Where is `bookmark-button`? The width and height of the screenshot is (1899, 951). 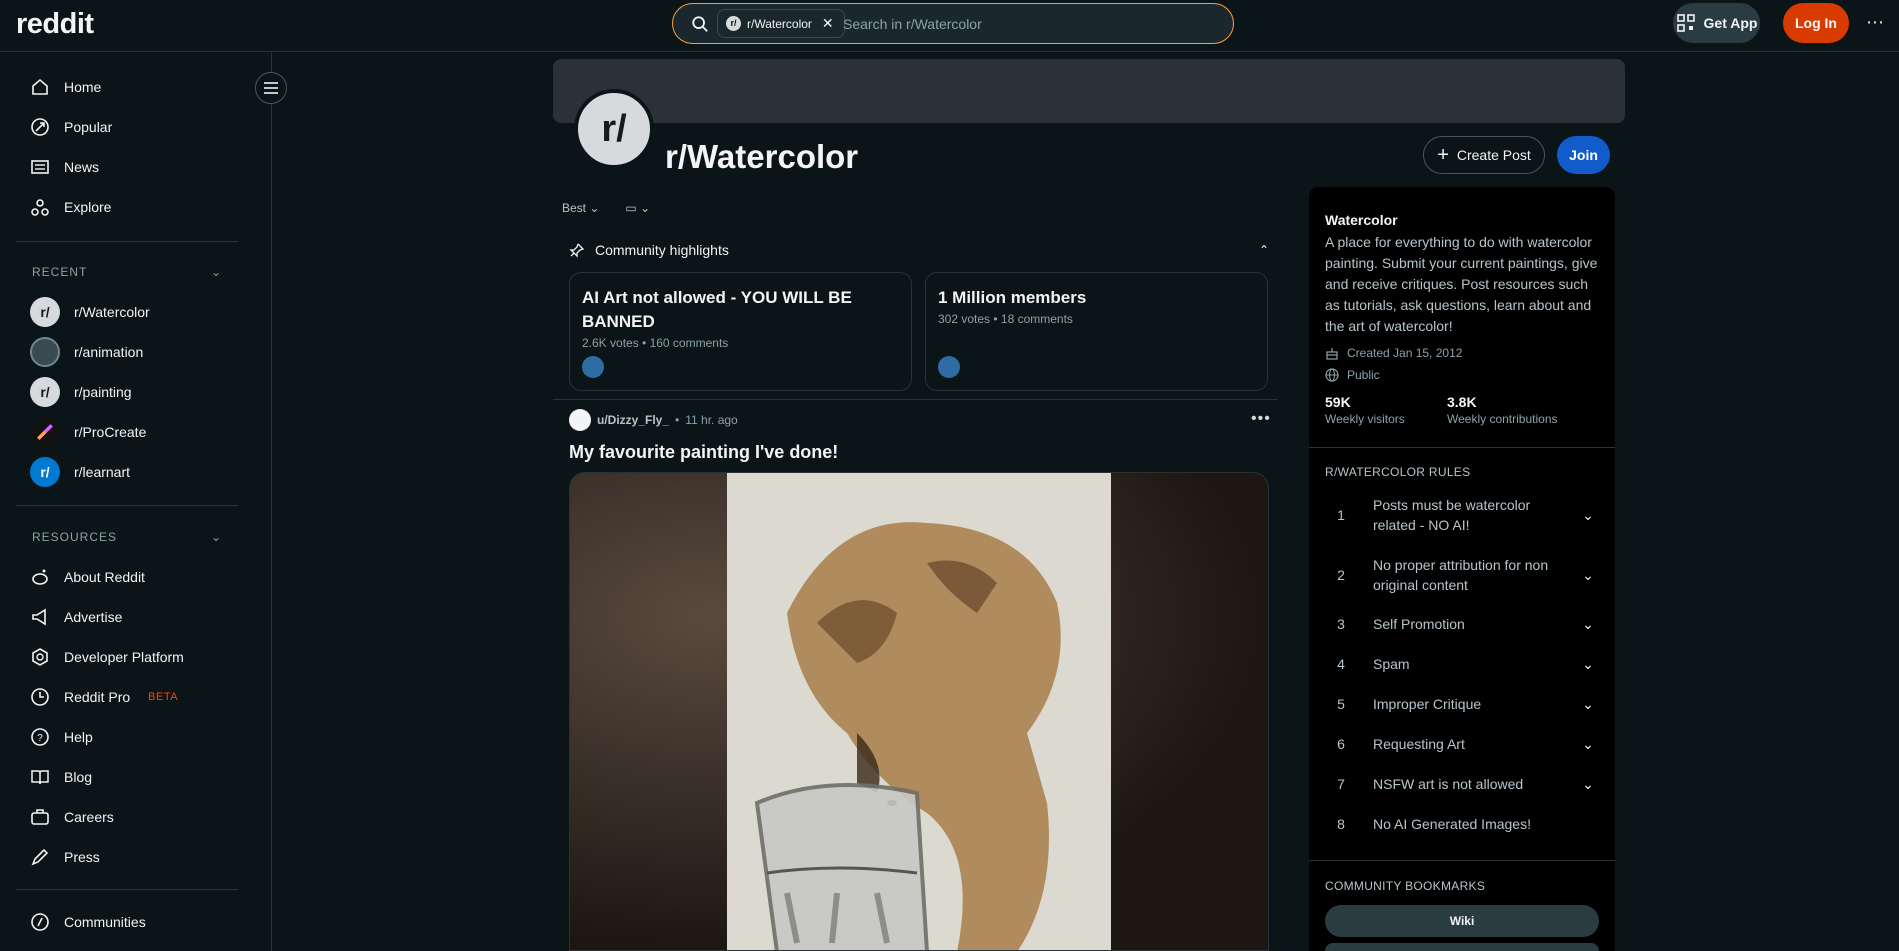
bookmark-button is located at coordinates (1462, 947).